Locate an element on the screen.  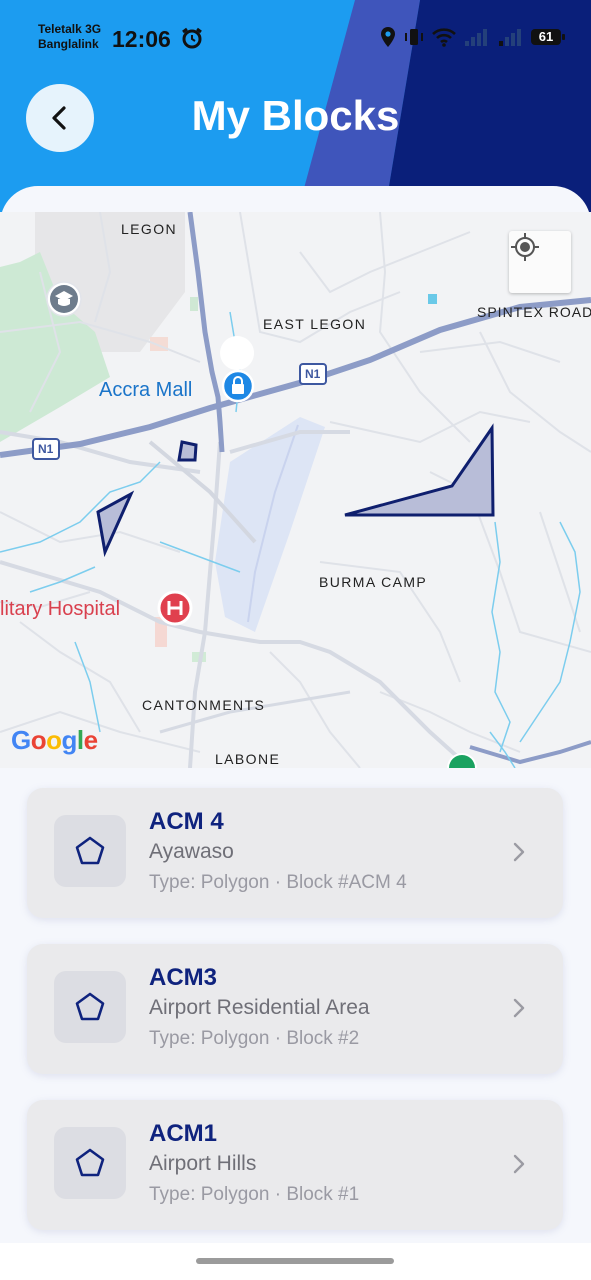
map-label-legon: LEGON is located at coordinates (149, 229).